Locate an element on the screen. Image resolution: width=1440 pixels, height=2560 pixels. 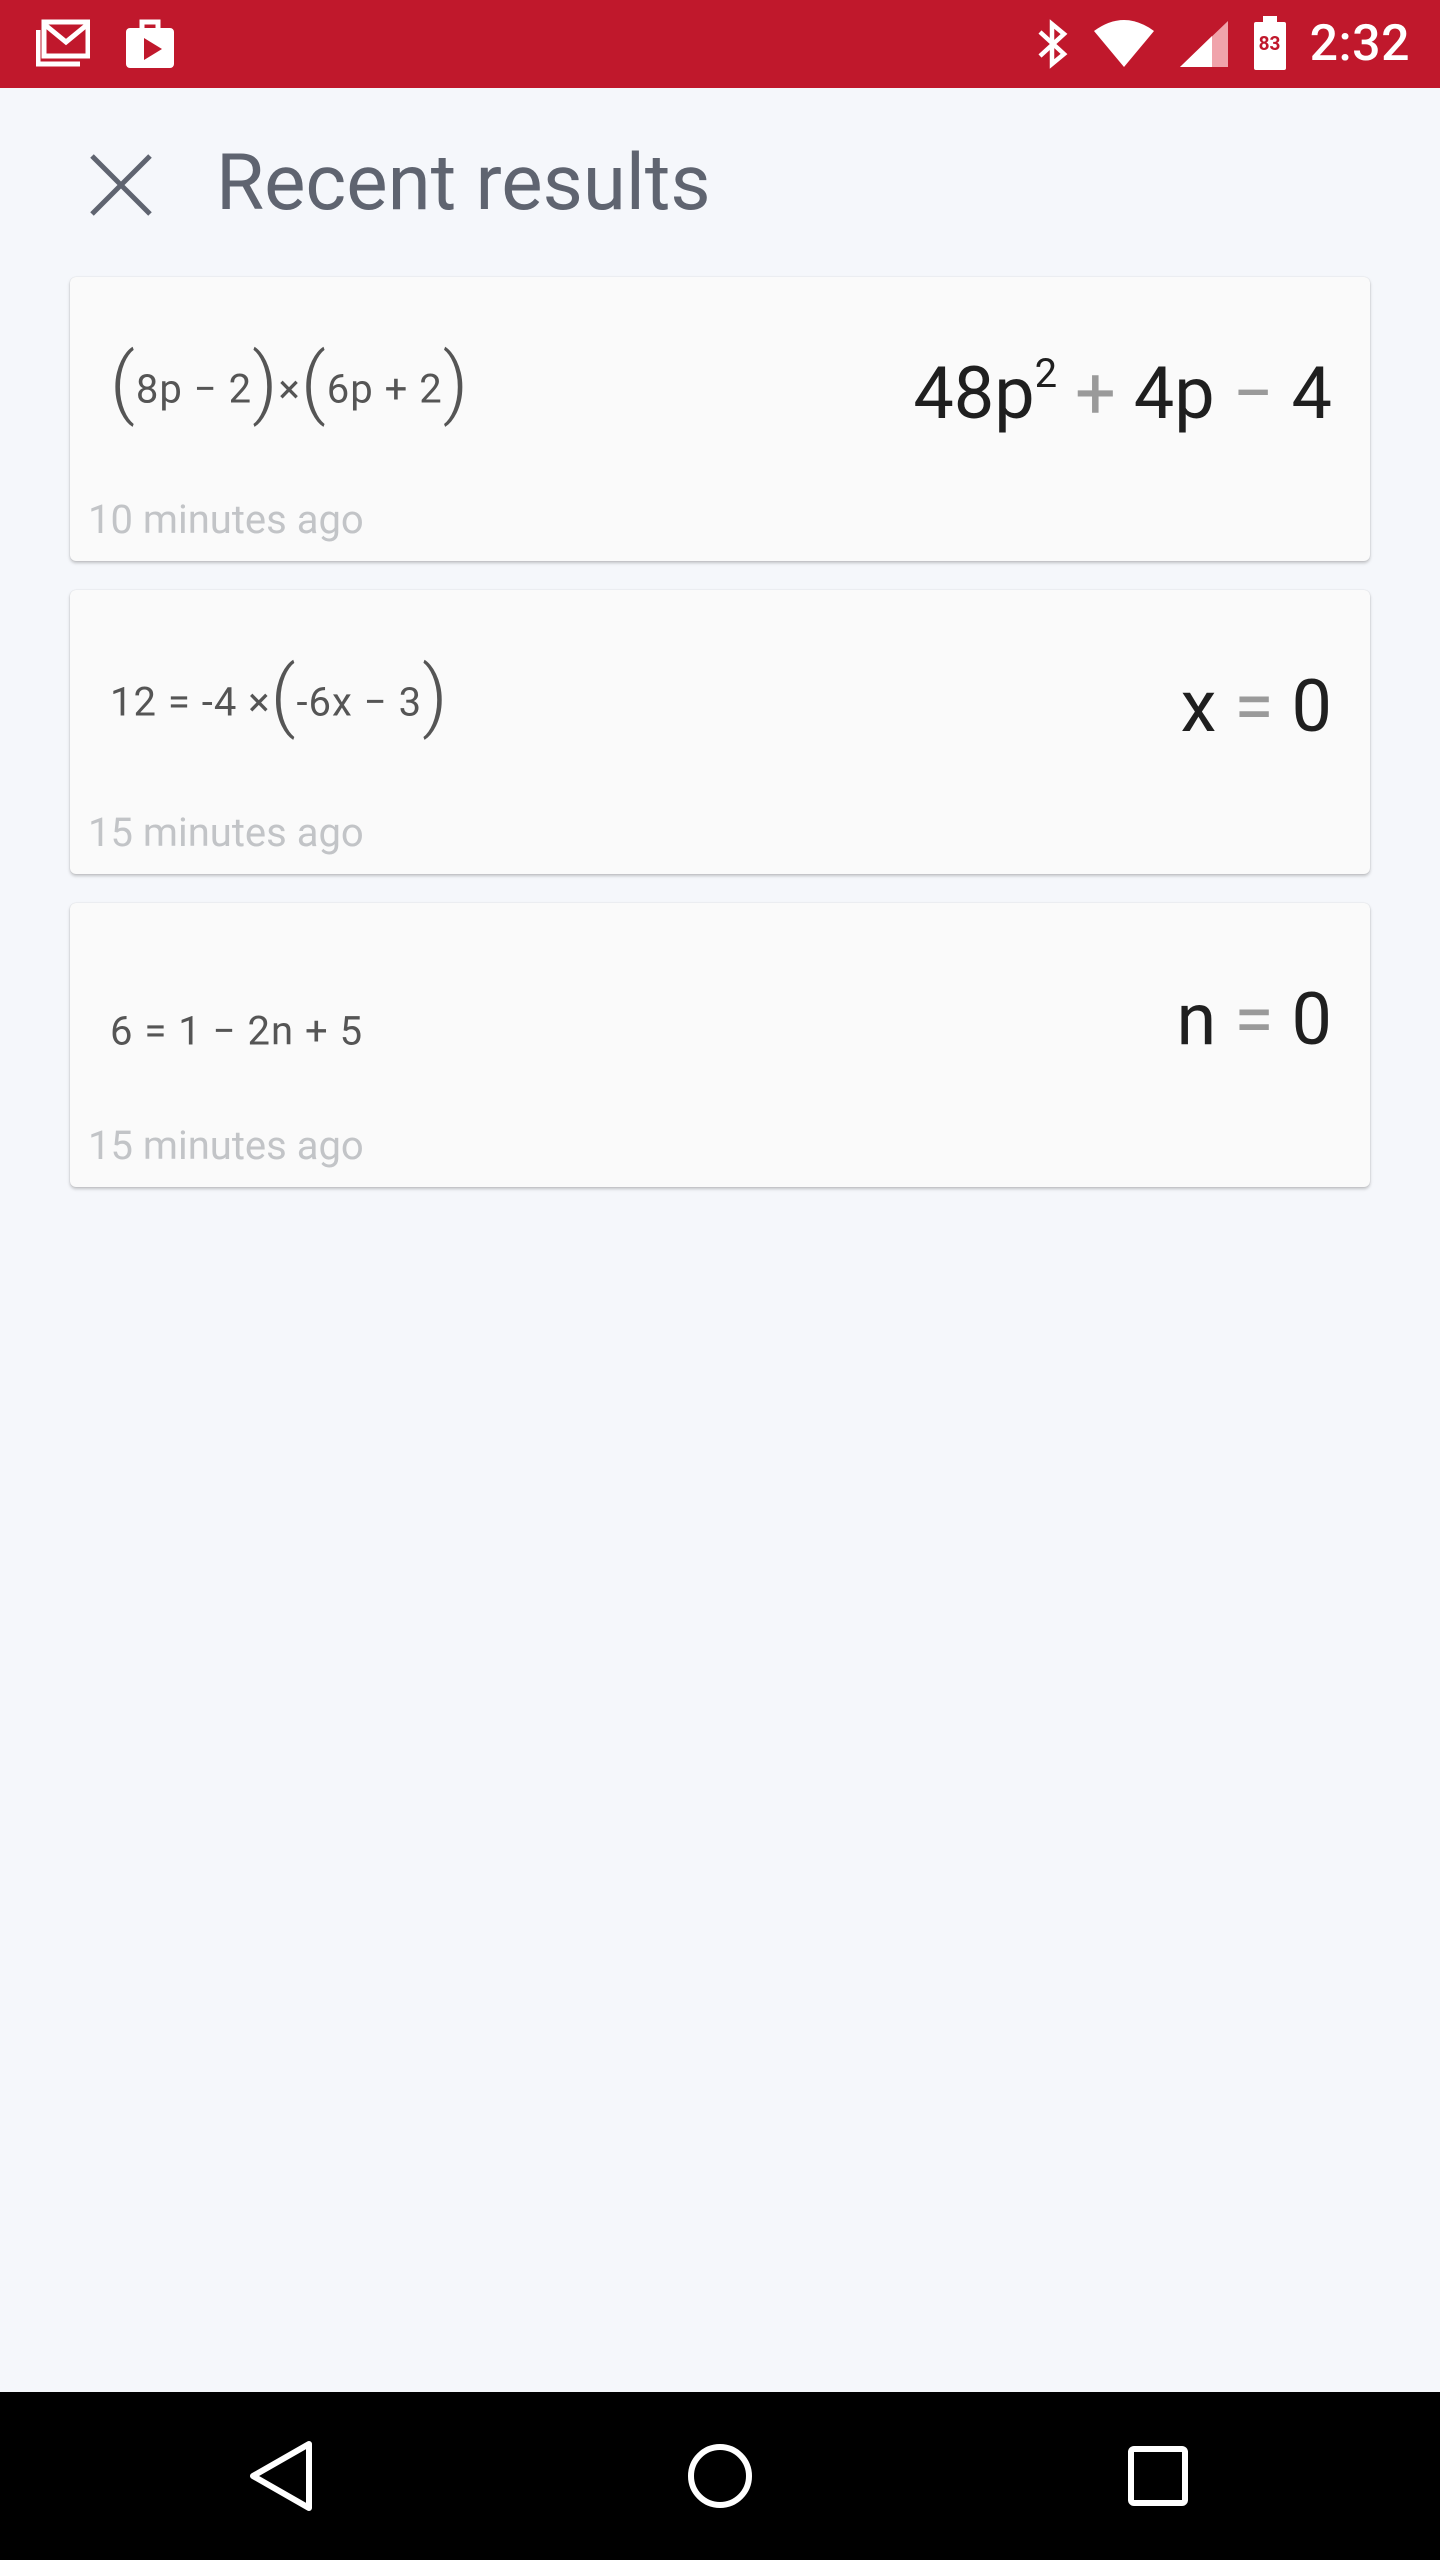
bluetooth-icon is located at coordinates (1053, 44).